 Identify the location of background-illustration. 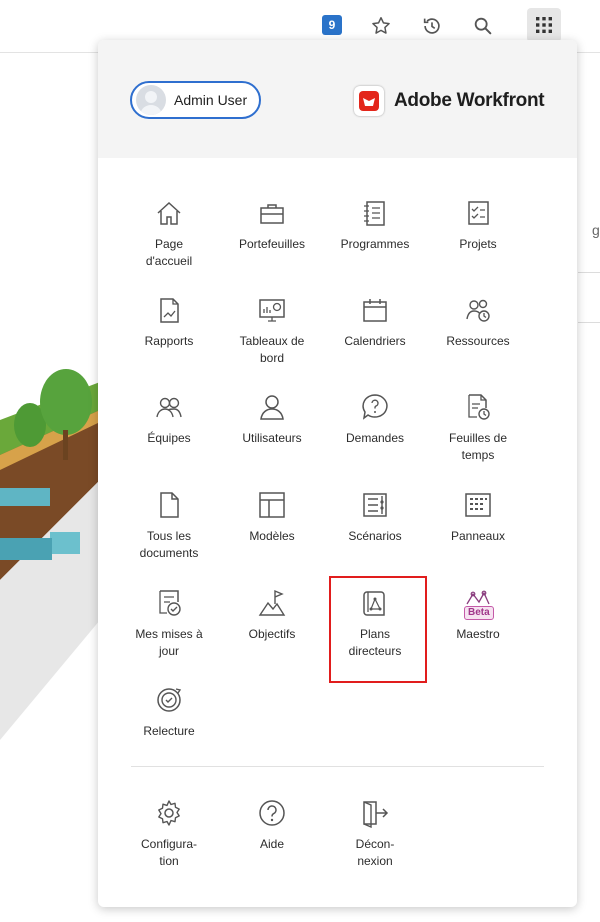
(50, 554).